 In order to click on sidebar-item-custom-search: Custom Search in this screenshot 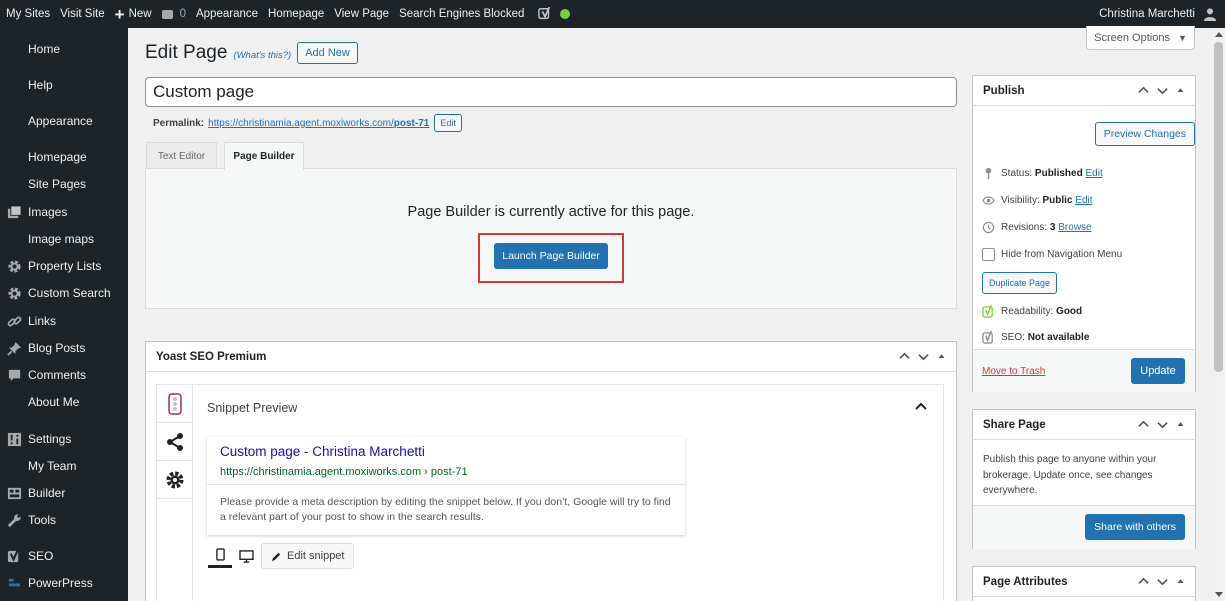, I will do `click(64, 293)`.